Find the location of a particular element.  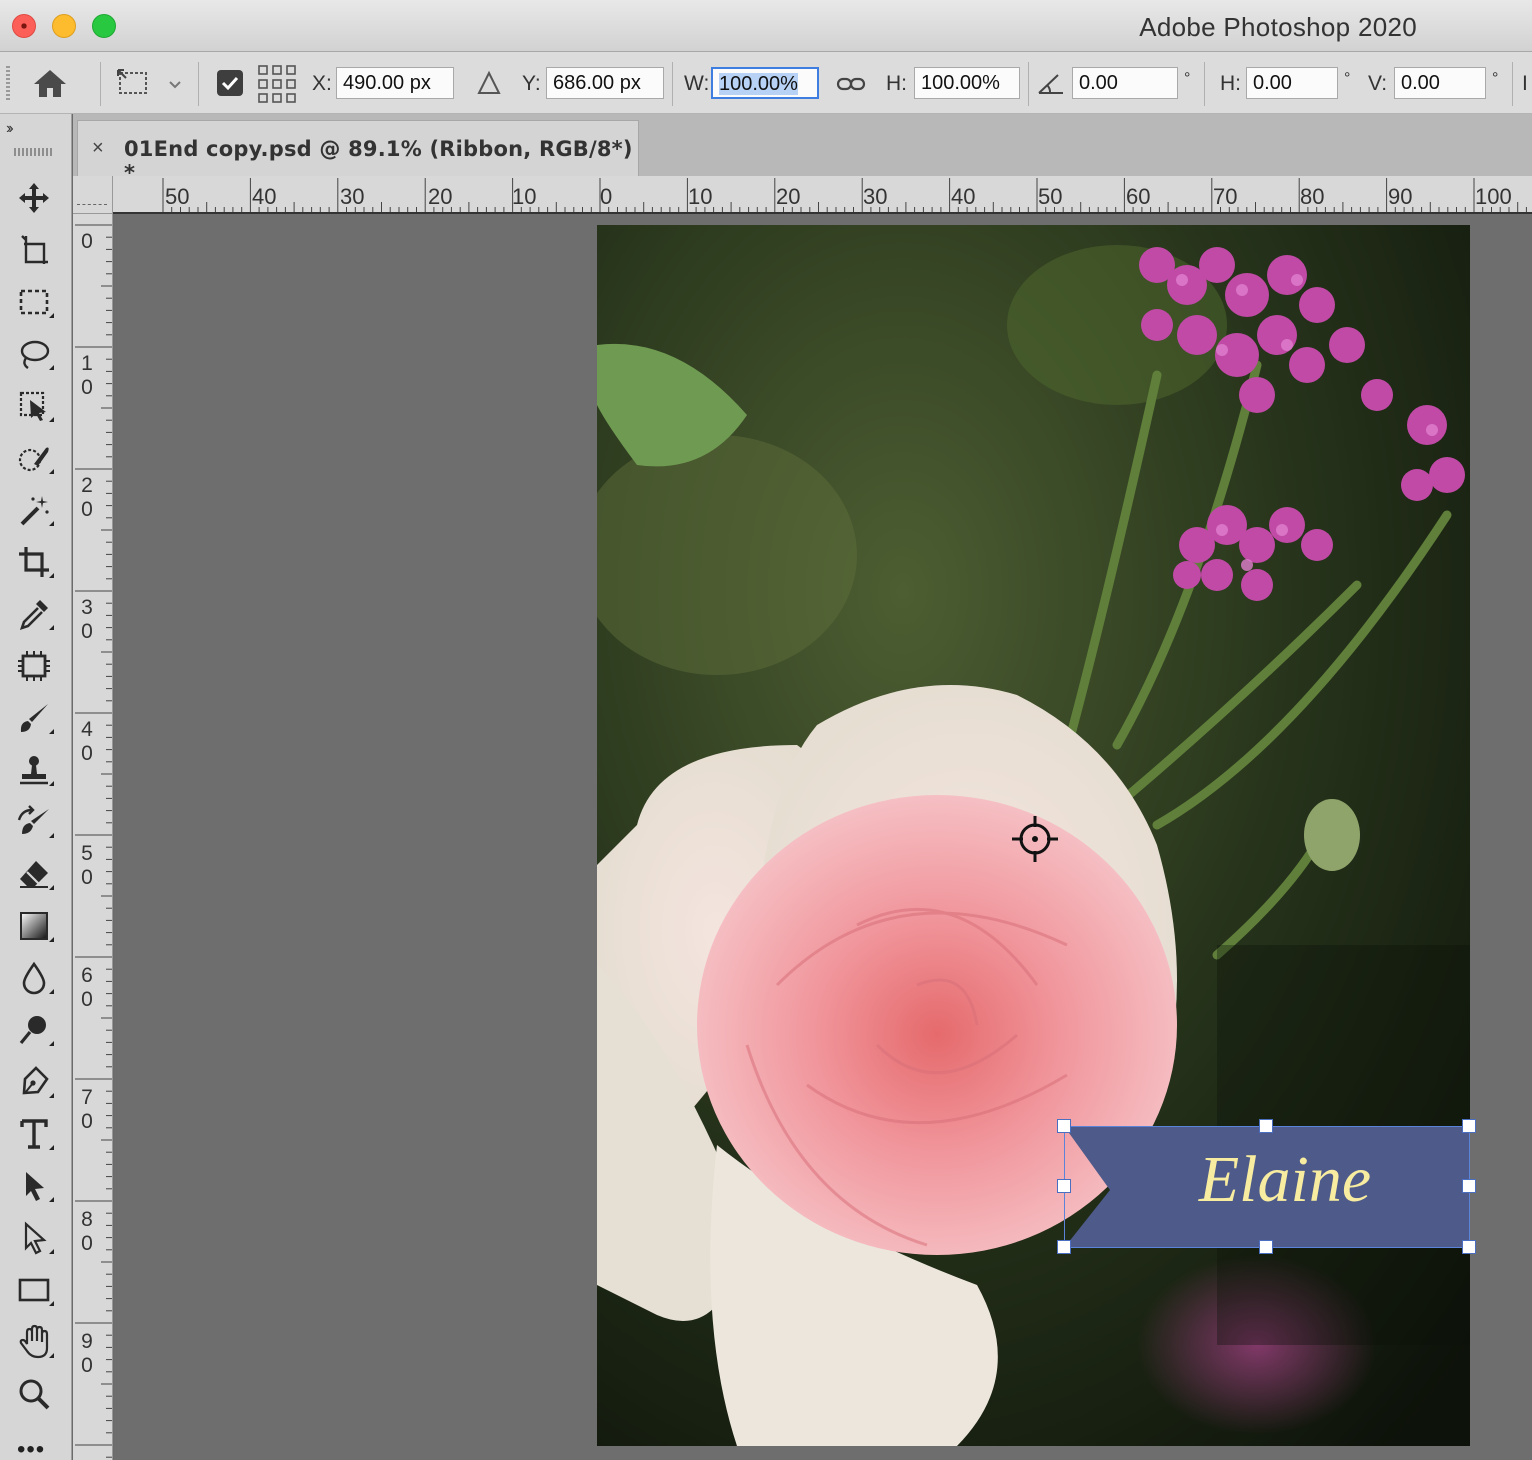

gradient-tool-icon is located at coordinates (34, 926).